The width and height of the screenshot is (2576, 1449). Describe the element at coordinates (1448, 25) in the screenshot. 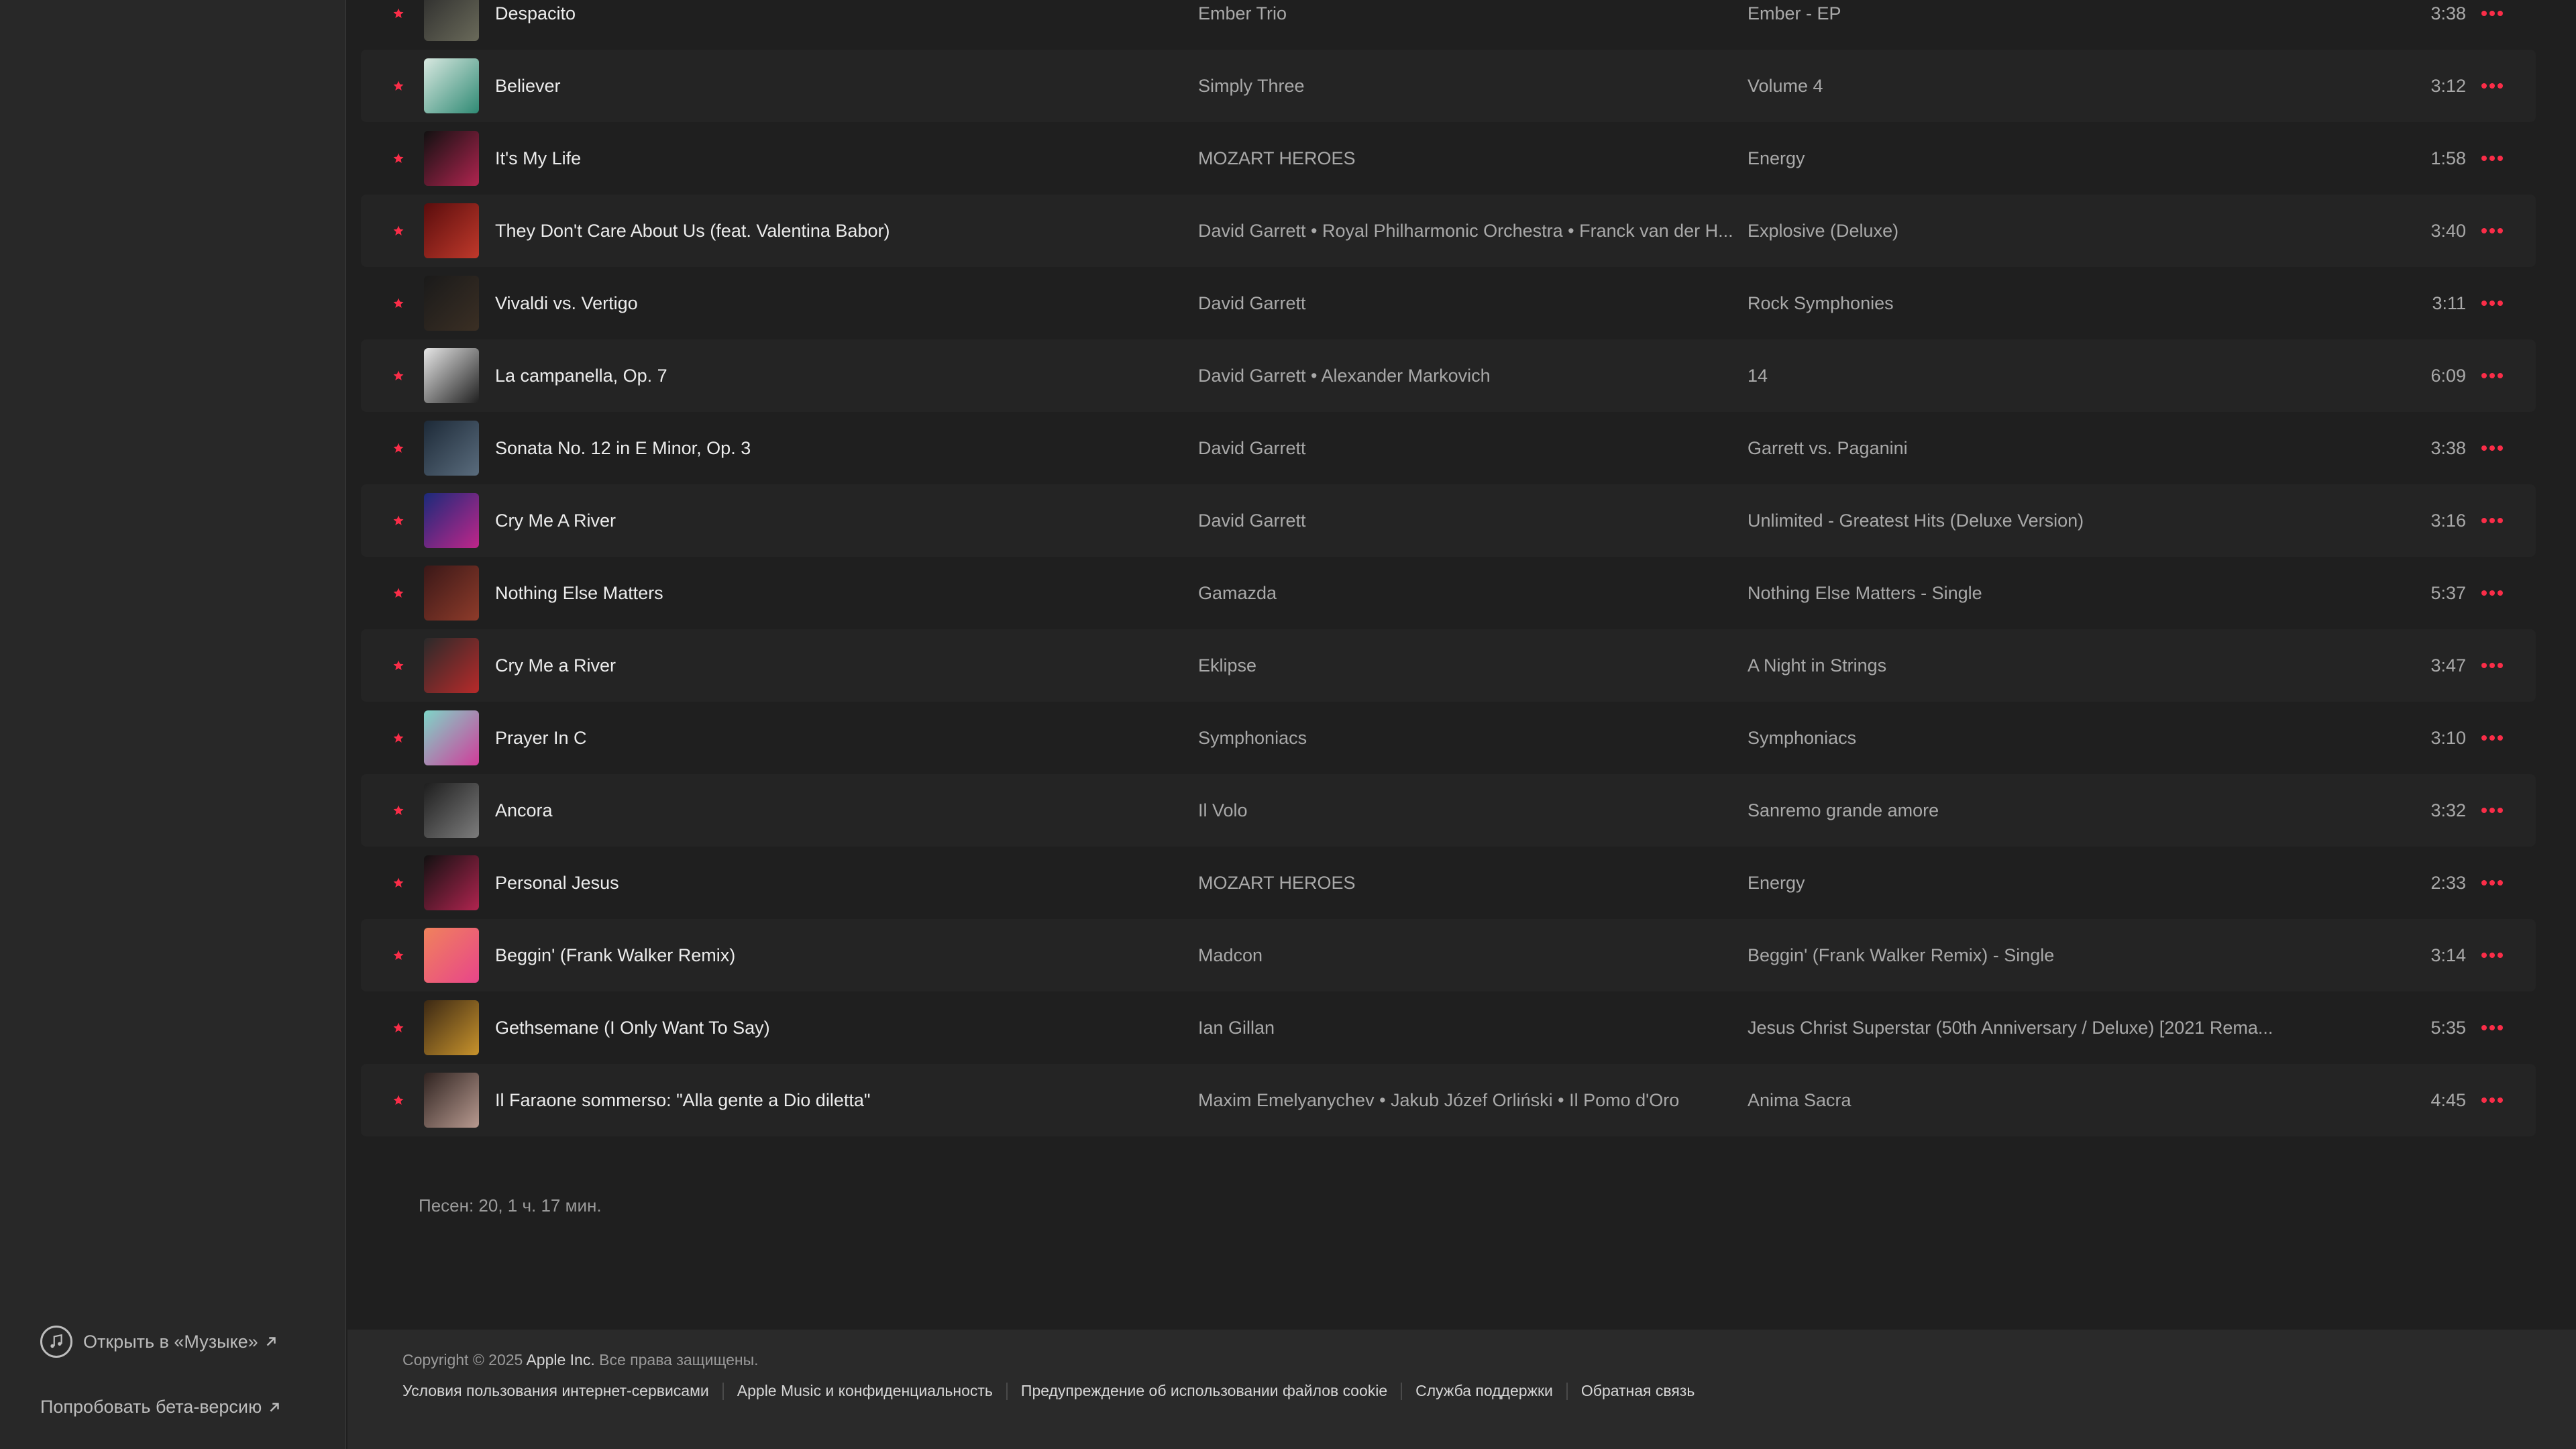

I see `track-row: Despacito Ember Trio Ember - EP 3:38` at that location.